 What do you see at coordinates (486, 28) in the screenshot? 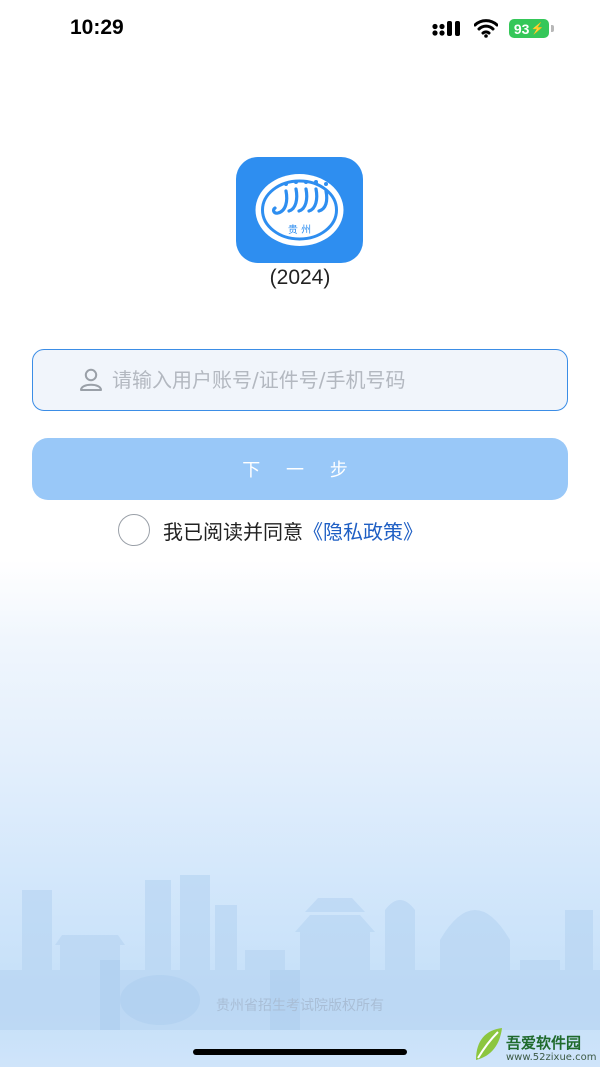
I see `wifi-icon` at bounding box center [486, 28].